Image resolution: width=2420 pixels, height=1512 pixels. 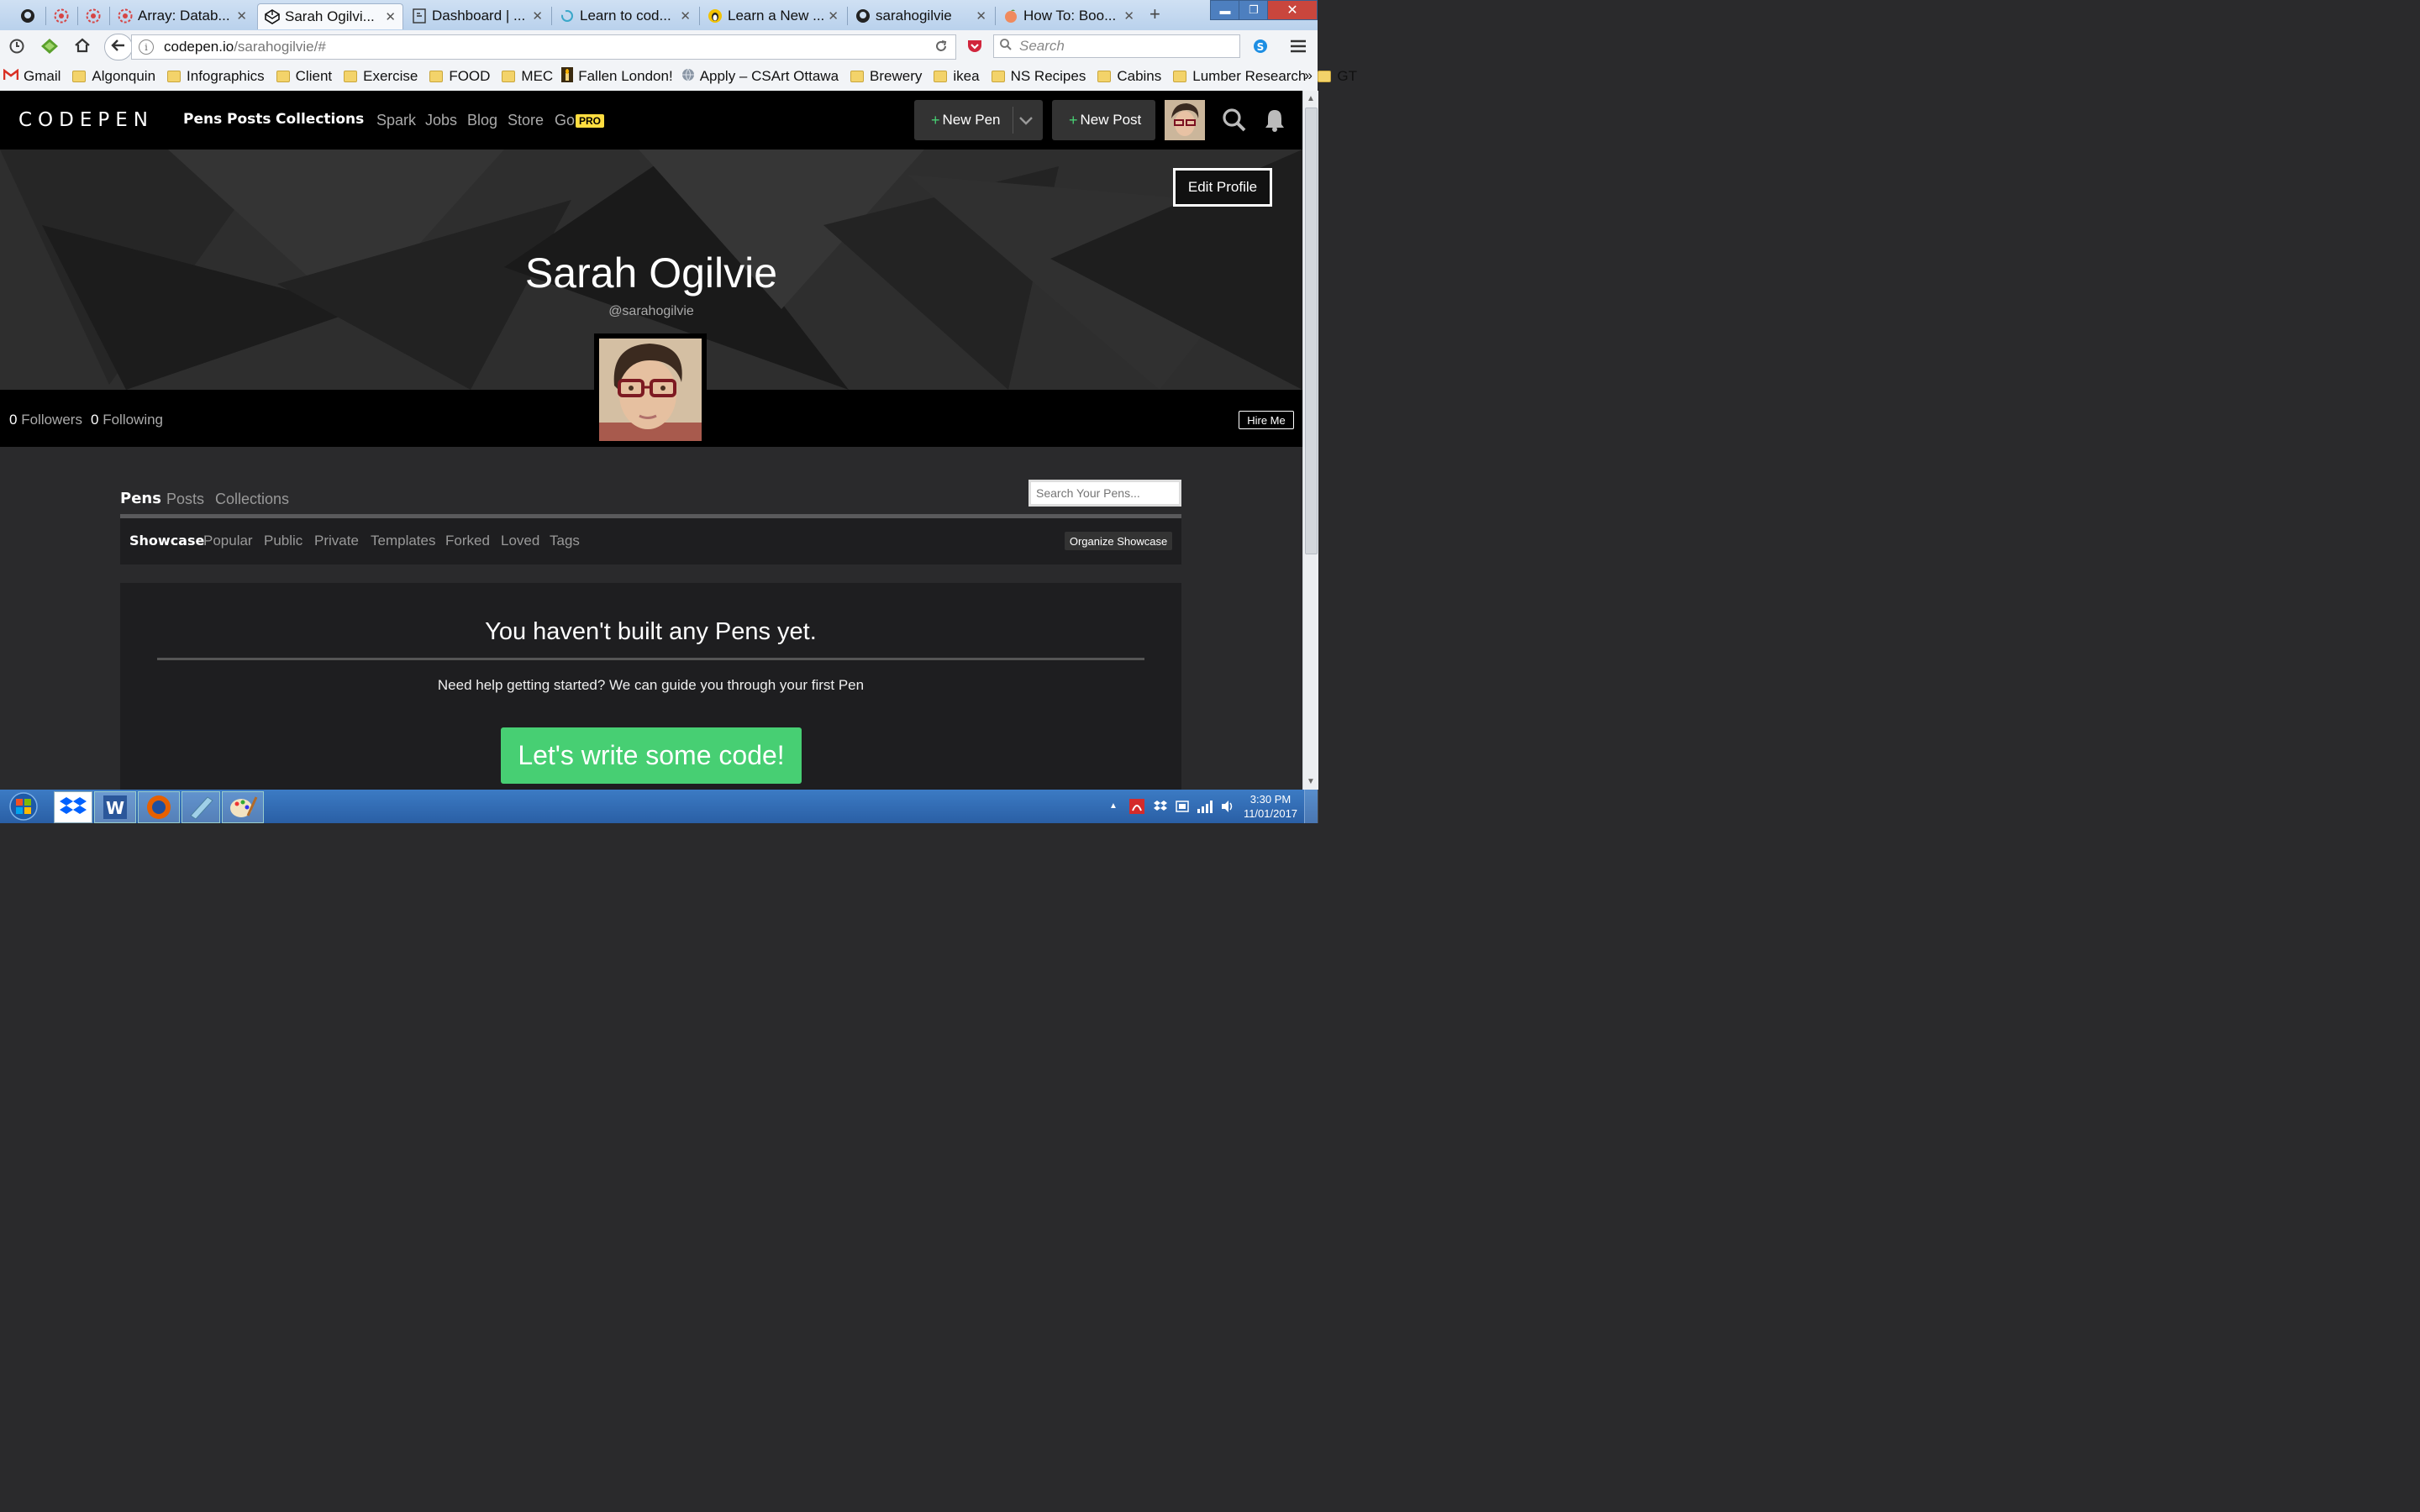 I want to click on new-tab-button: +, so click(x=1155, y=14).